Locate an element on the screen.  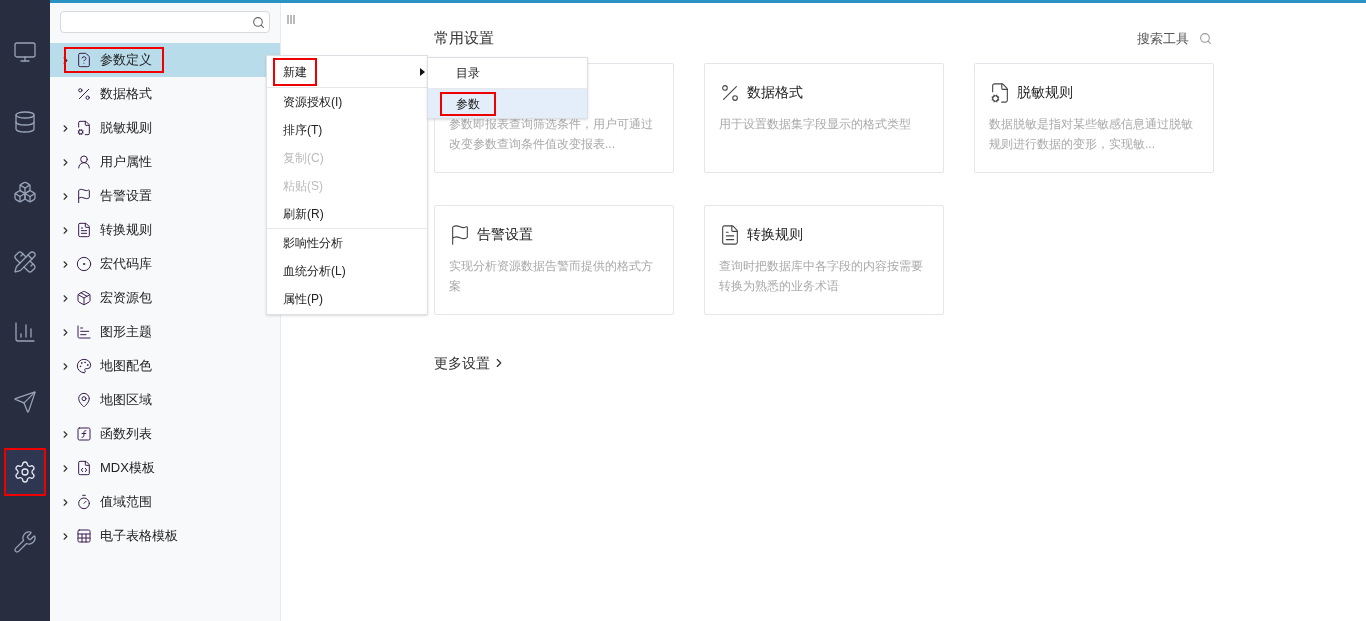
tree-item-label: 告警设置 is located at coordinates (126, 196).